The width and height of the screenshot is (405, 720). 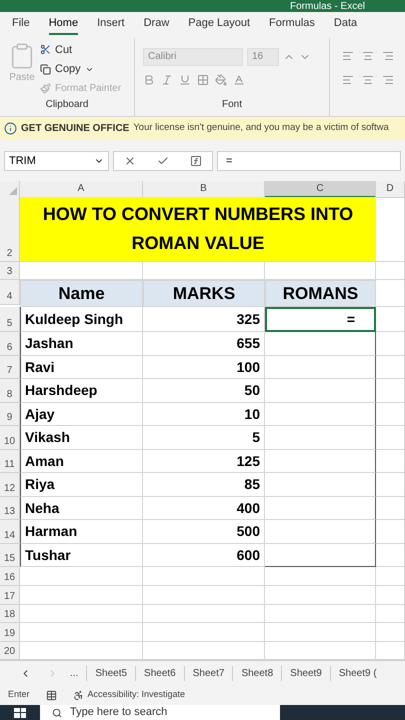 What do you see at coordinates (204, 391) in the screenshot?
I see `table-cell: 50` at bounding box center [204, 391].